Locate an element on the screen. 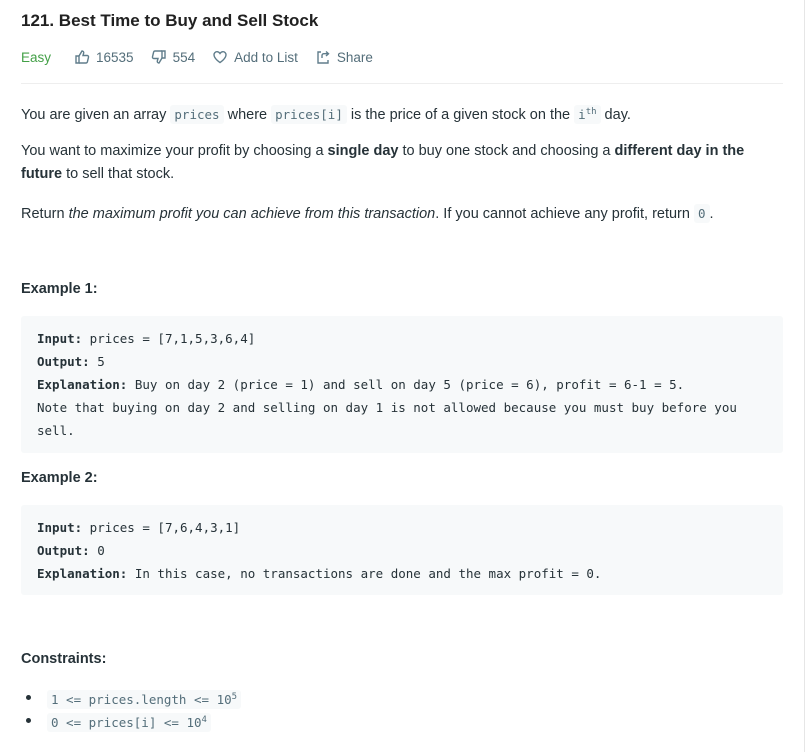 Image resolution: width=807 pixels, height=752 pixels. share-button: Share is located at coordinates (344, 57).